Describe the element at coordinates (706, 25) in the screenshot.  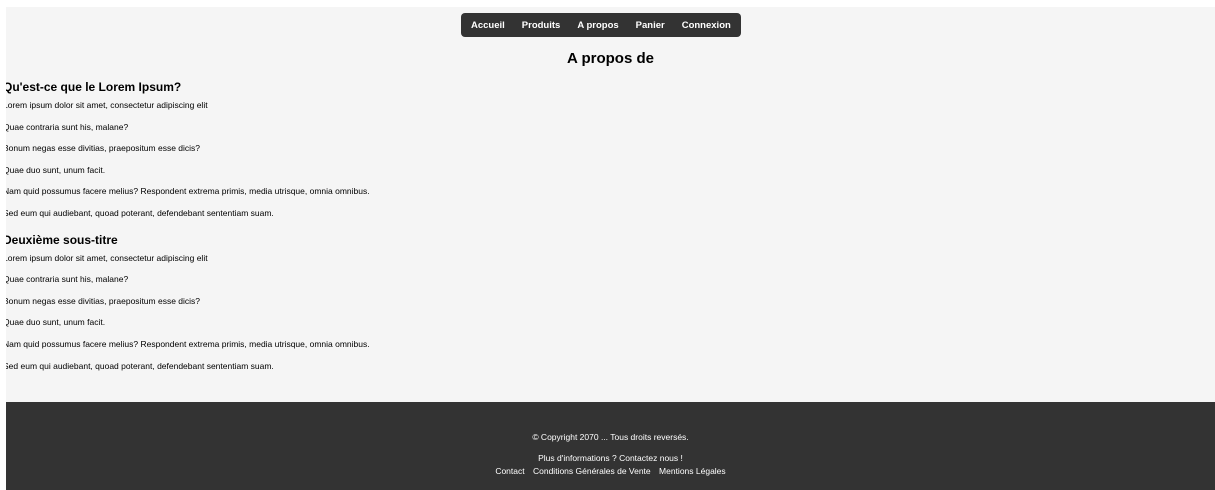
I see `nav-item-connexion: Connexion` at that location.